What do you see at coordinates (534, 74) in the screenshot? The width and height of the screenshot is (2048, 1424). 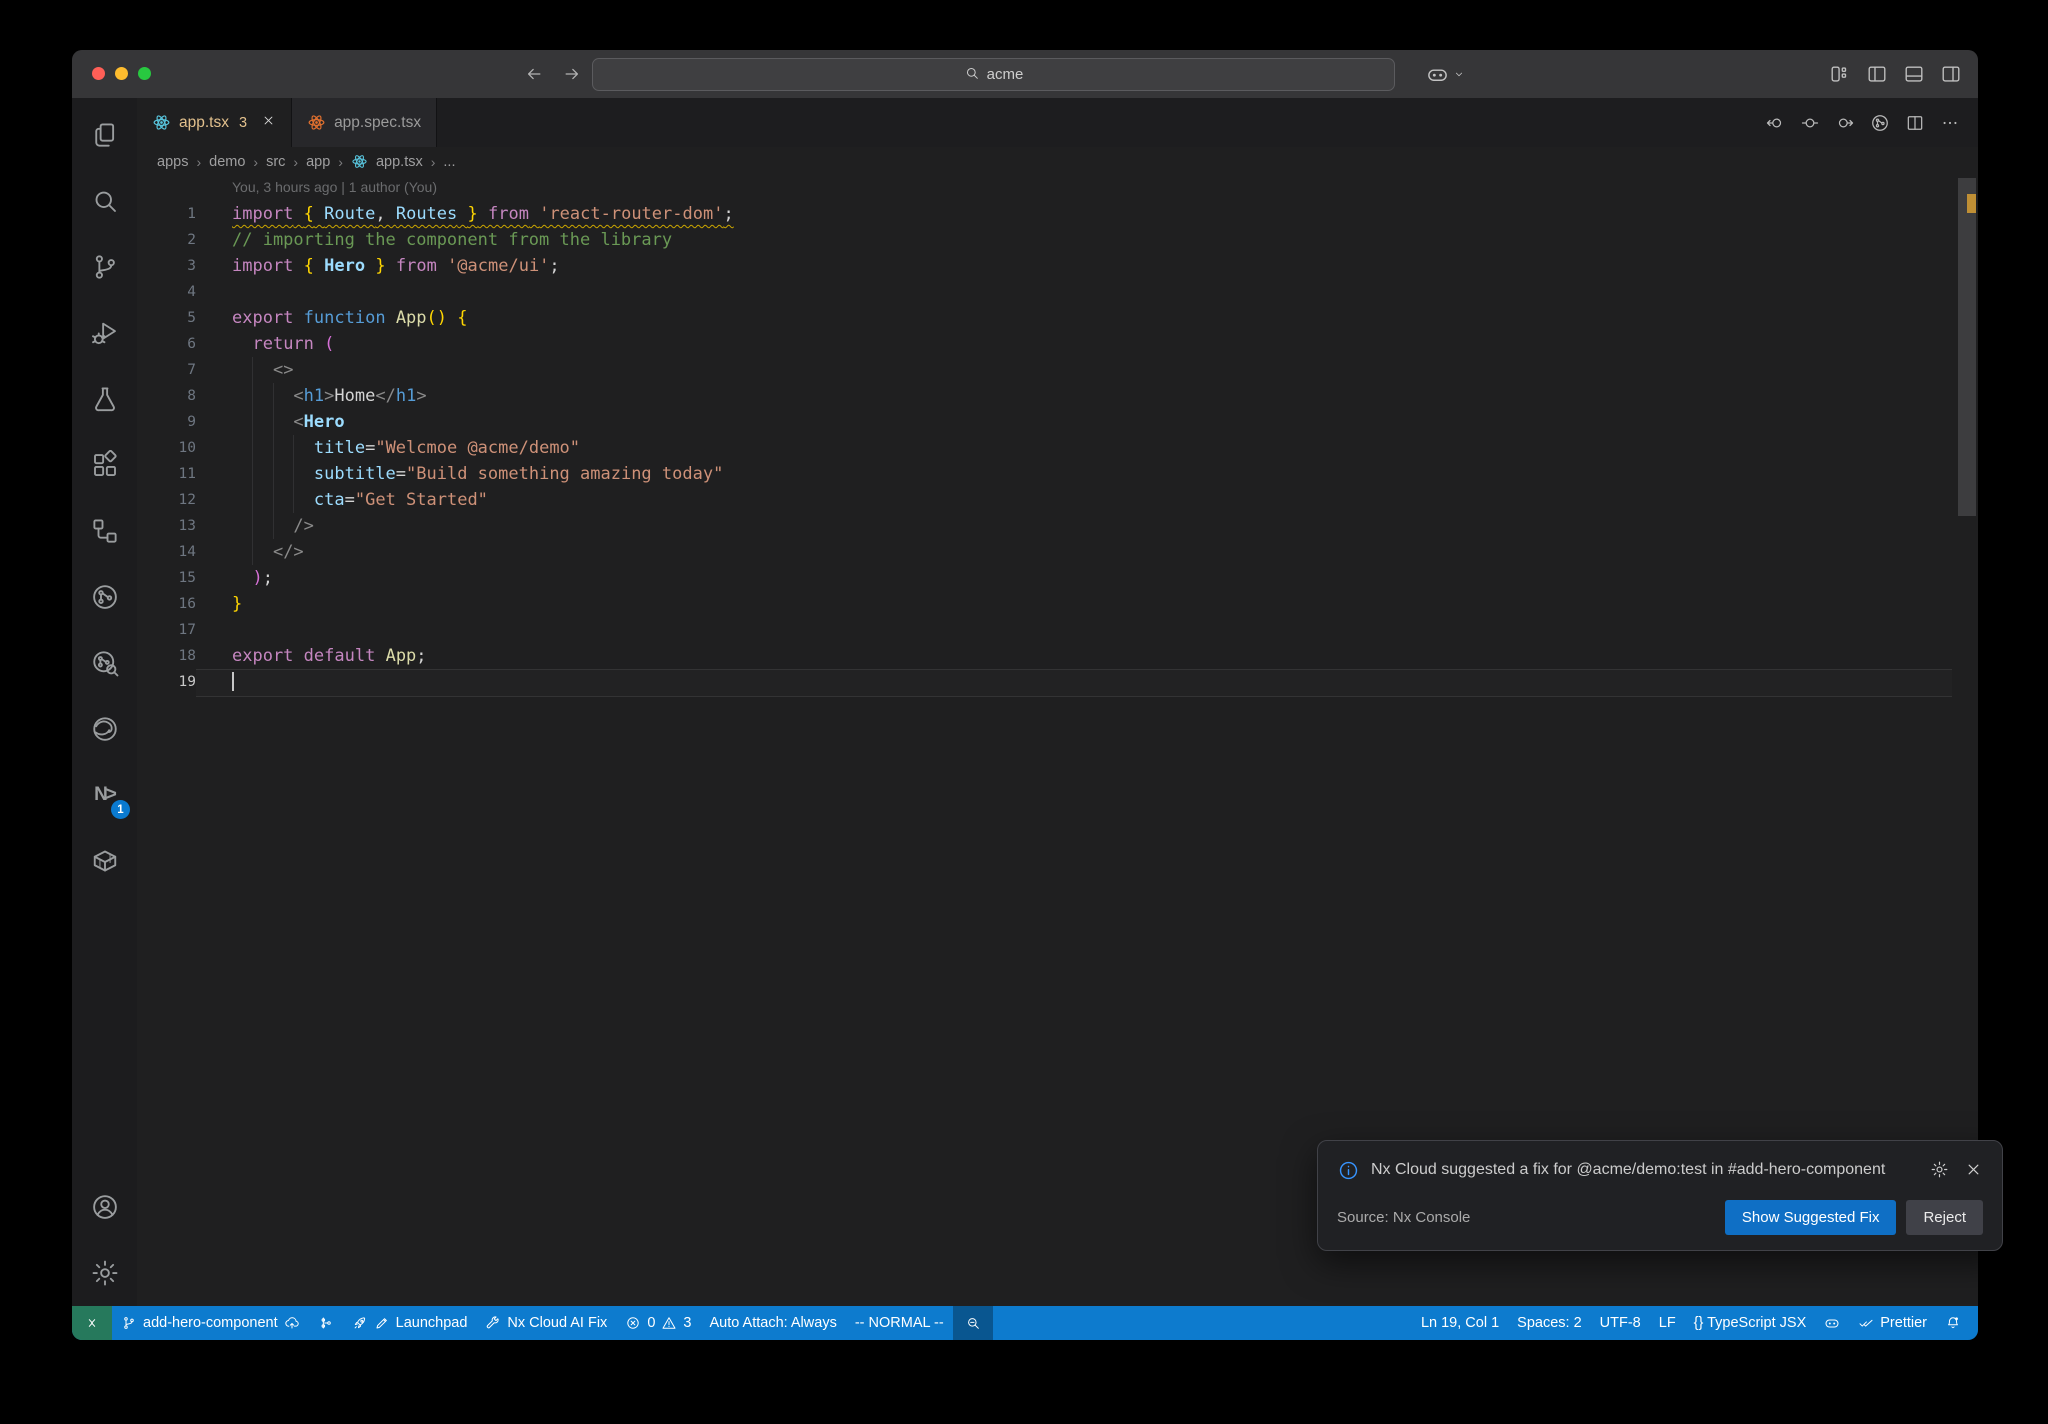 I see `arrow-left-icon` at bounding box center [534, 74].